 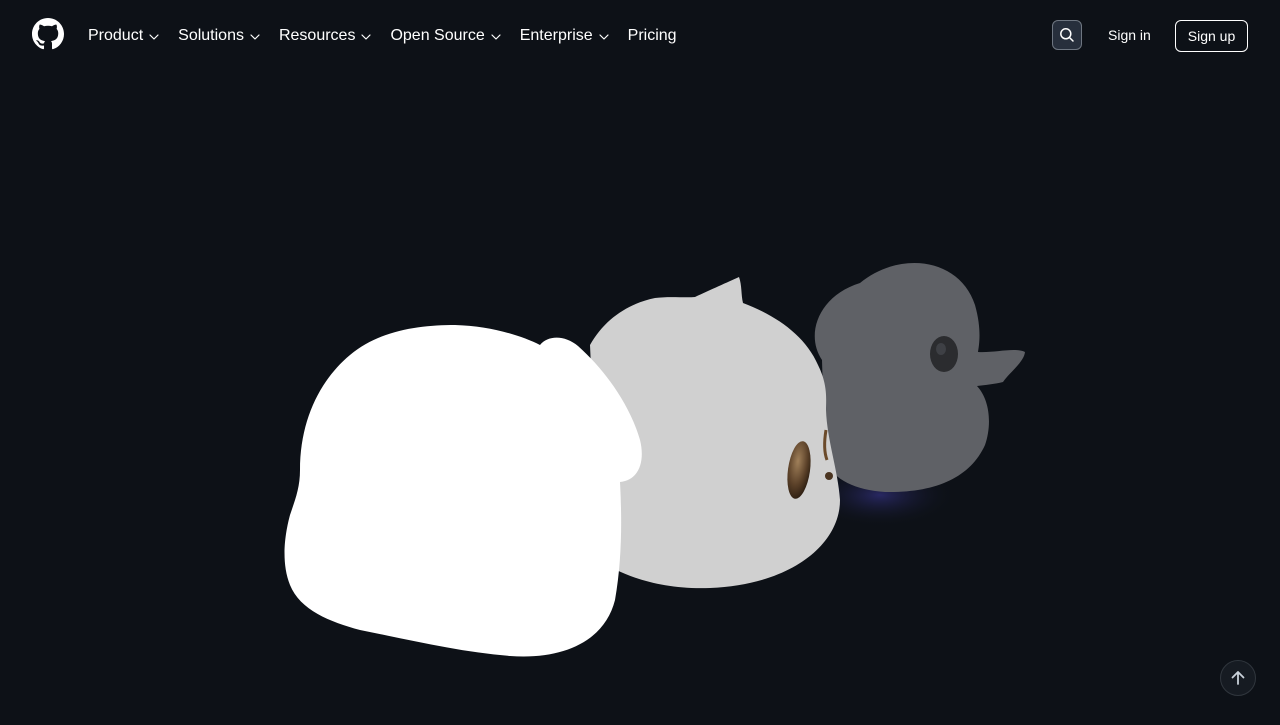 I want to click on arrow-up-icon, so click(x=1238, y=678).